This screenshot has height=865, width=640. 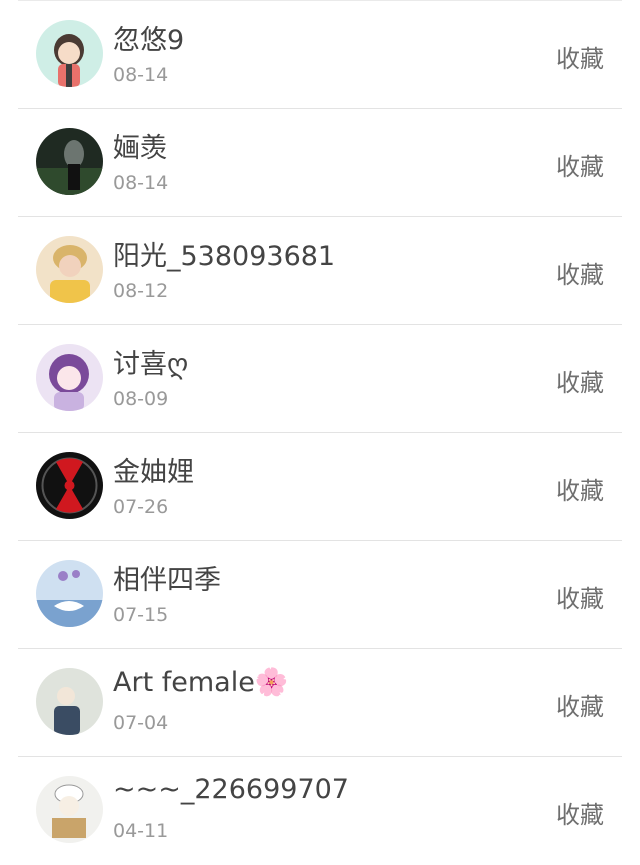 What do you see at coordinates (151, 364) in the screenshot?
I see `user-name: 讨喜ღ` at bounding box center [151, 364].